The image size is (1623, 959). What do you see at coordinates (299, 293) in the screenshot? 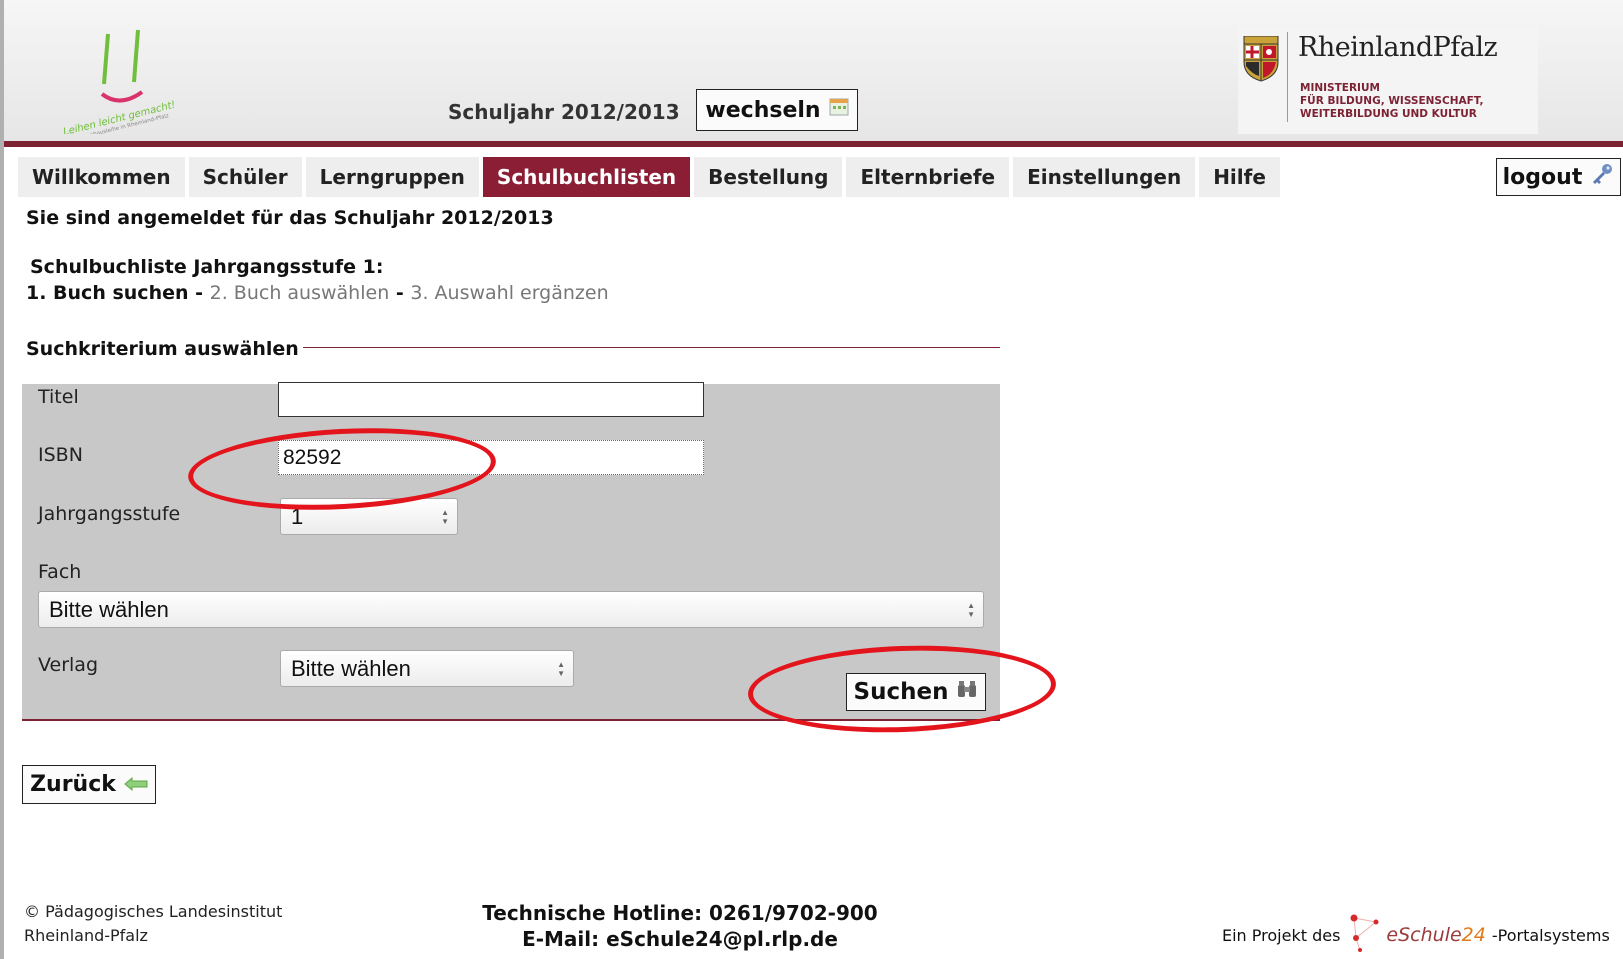
I see `step-2: 2. Buch auswählen` at bounding box center [299, 293].